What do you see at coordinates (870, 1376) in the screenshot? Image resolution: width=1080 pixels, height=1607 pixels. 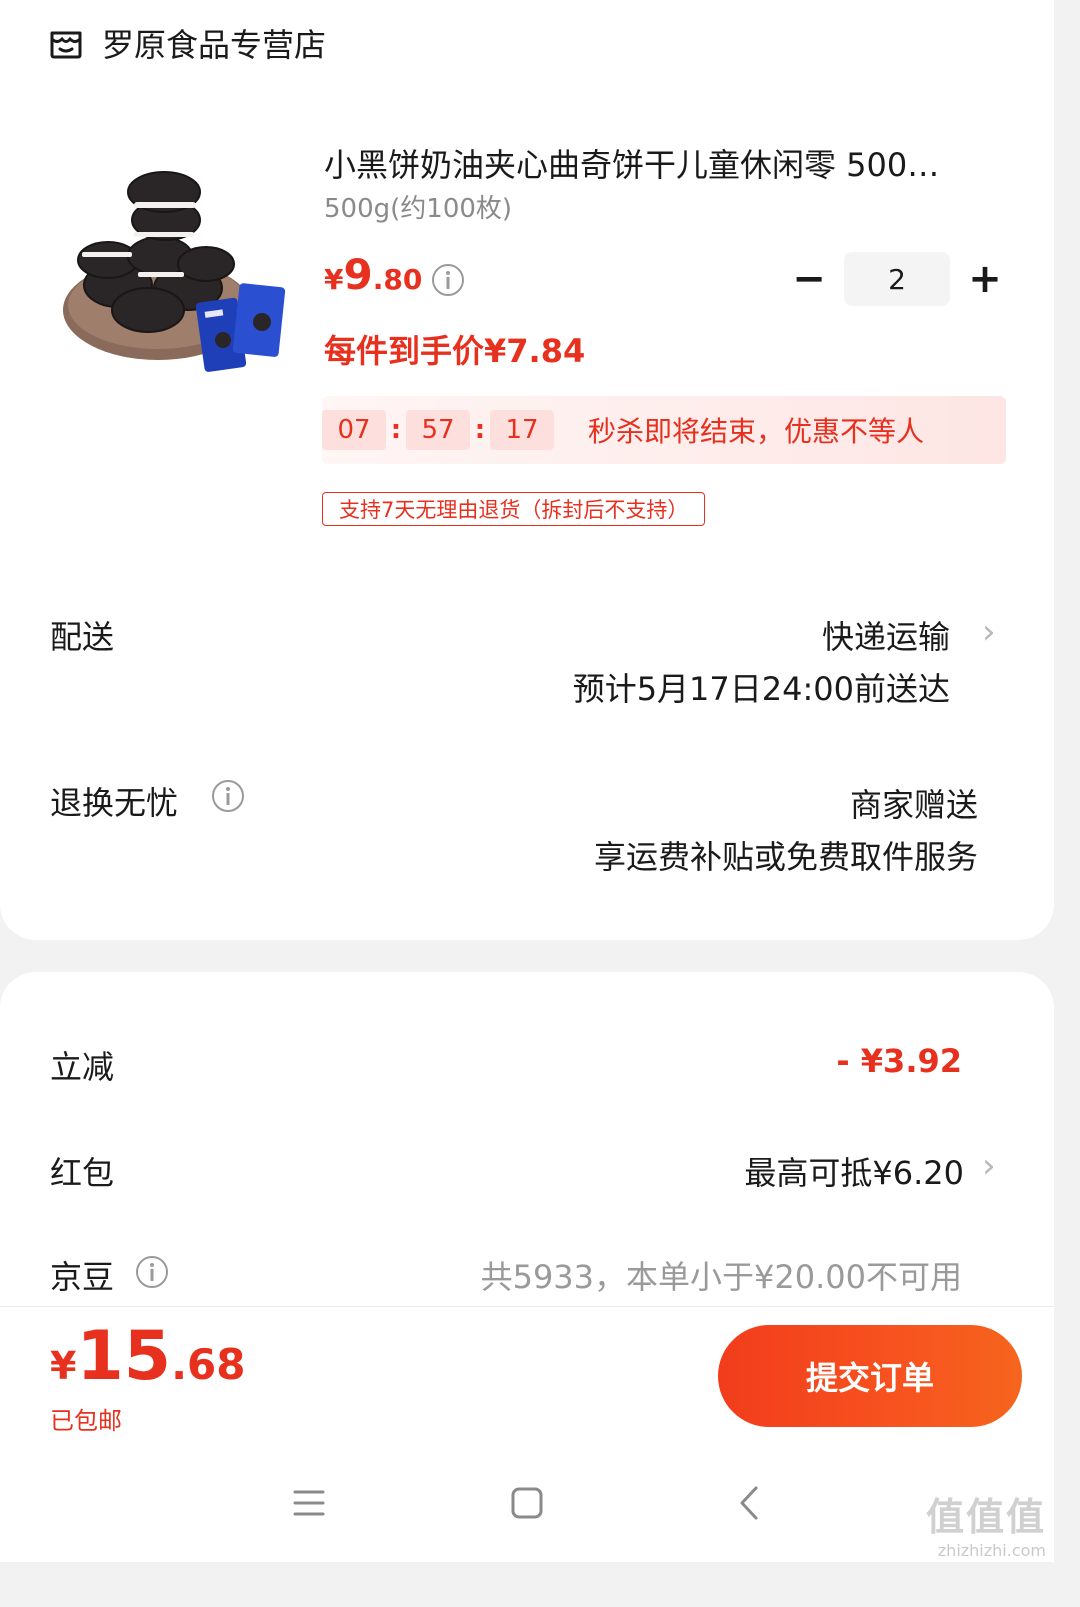 I see `submit-order-button: 提交订单` at bounding box center [870, 1376].